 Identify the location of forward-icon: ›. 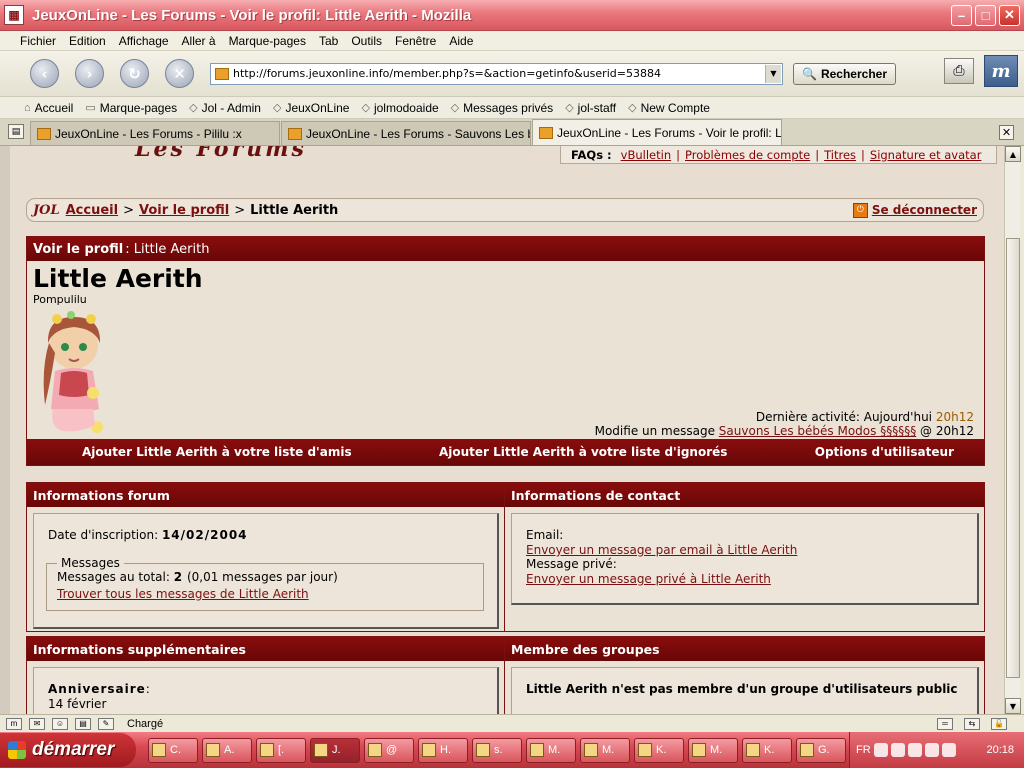
(89, 73).